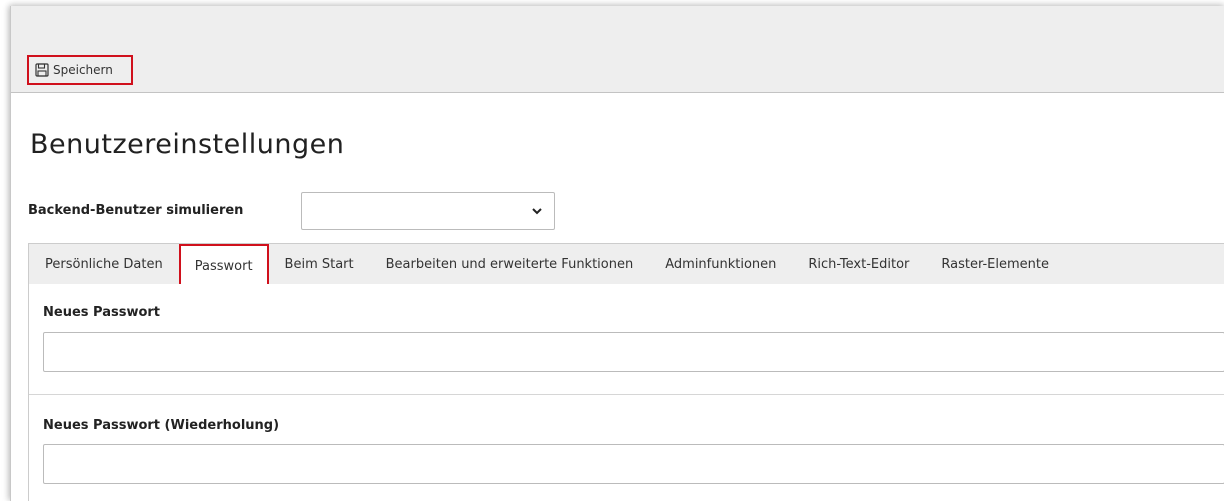  I want to click on new-password-field, so click(633, 352).